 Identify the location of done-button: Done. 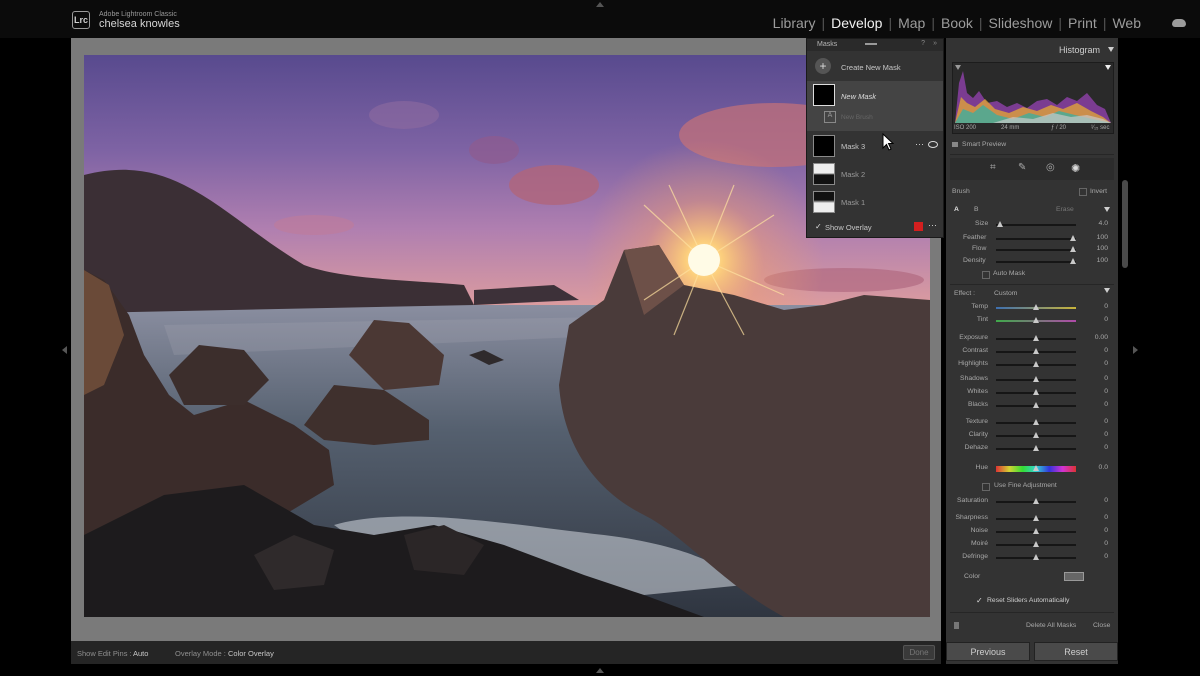
(919, 652).